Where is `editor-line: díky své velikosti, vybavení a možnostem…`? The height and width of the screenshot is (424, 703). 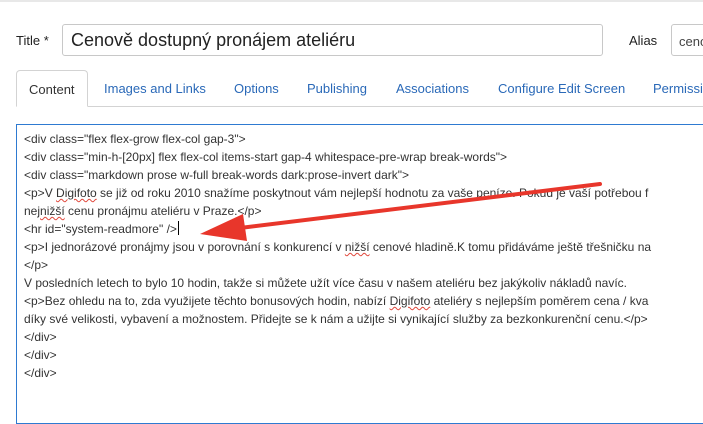 editor-line: díky své velikosti, vybavení a možnostem… is located at coordinates (336, 319).